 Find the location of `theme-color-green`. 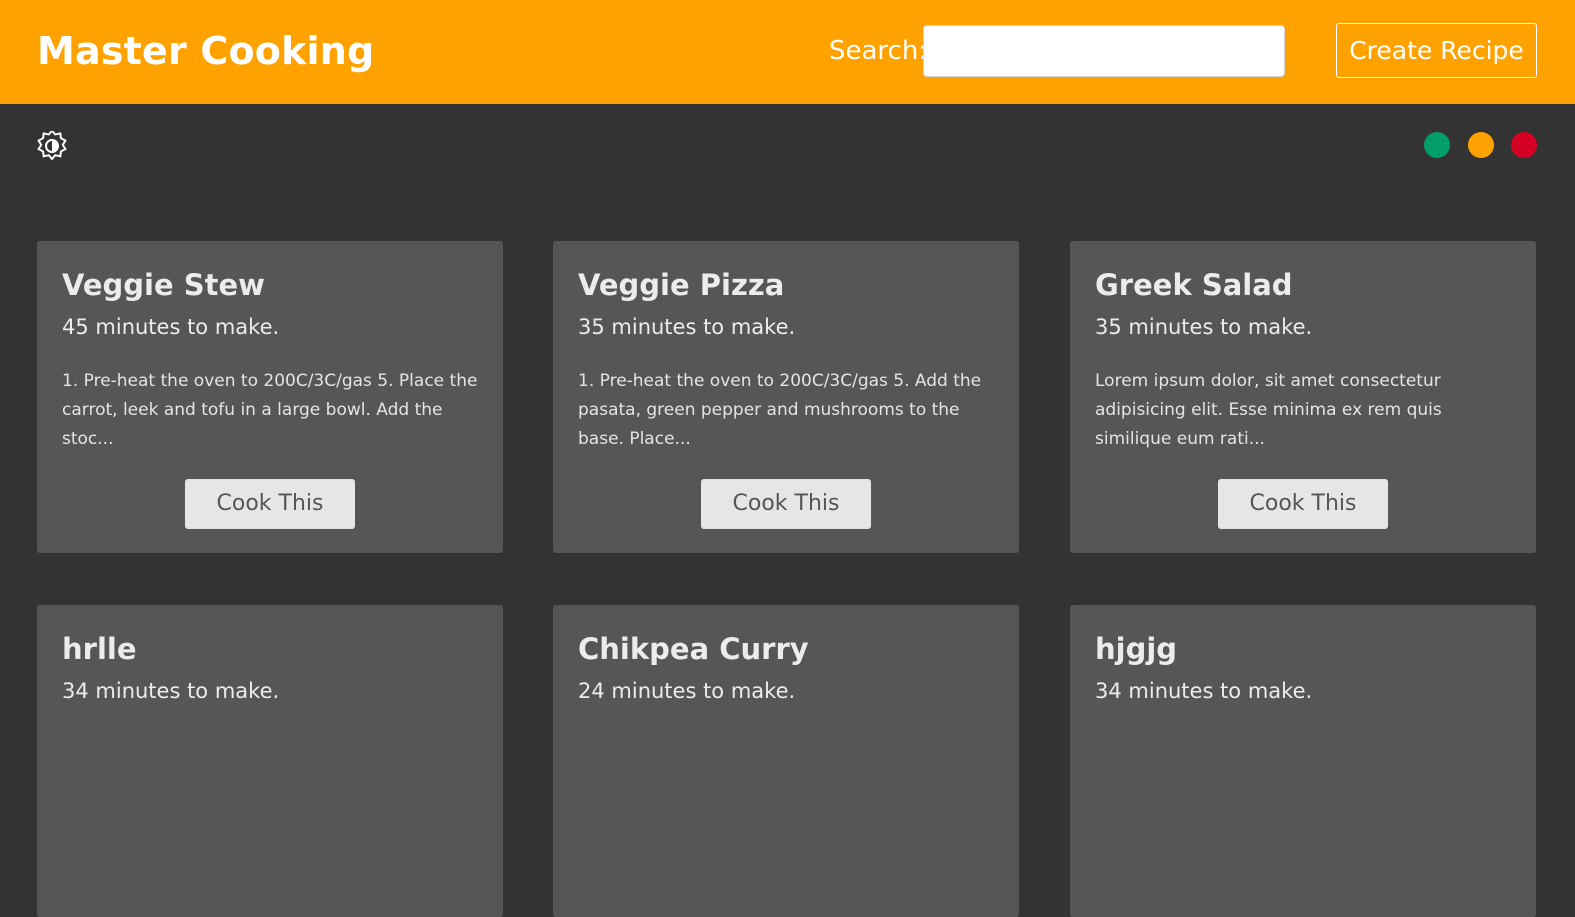

theme-color-green is located at coordinates (1437, 145).